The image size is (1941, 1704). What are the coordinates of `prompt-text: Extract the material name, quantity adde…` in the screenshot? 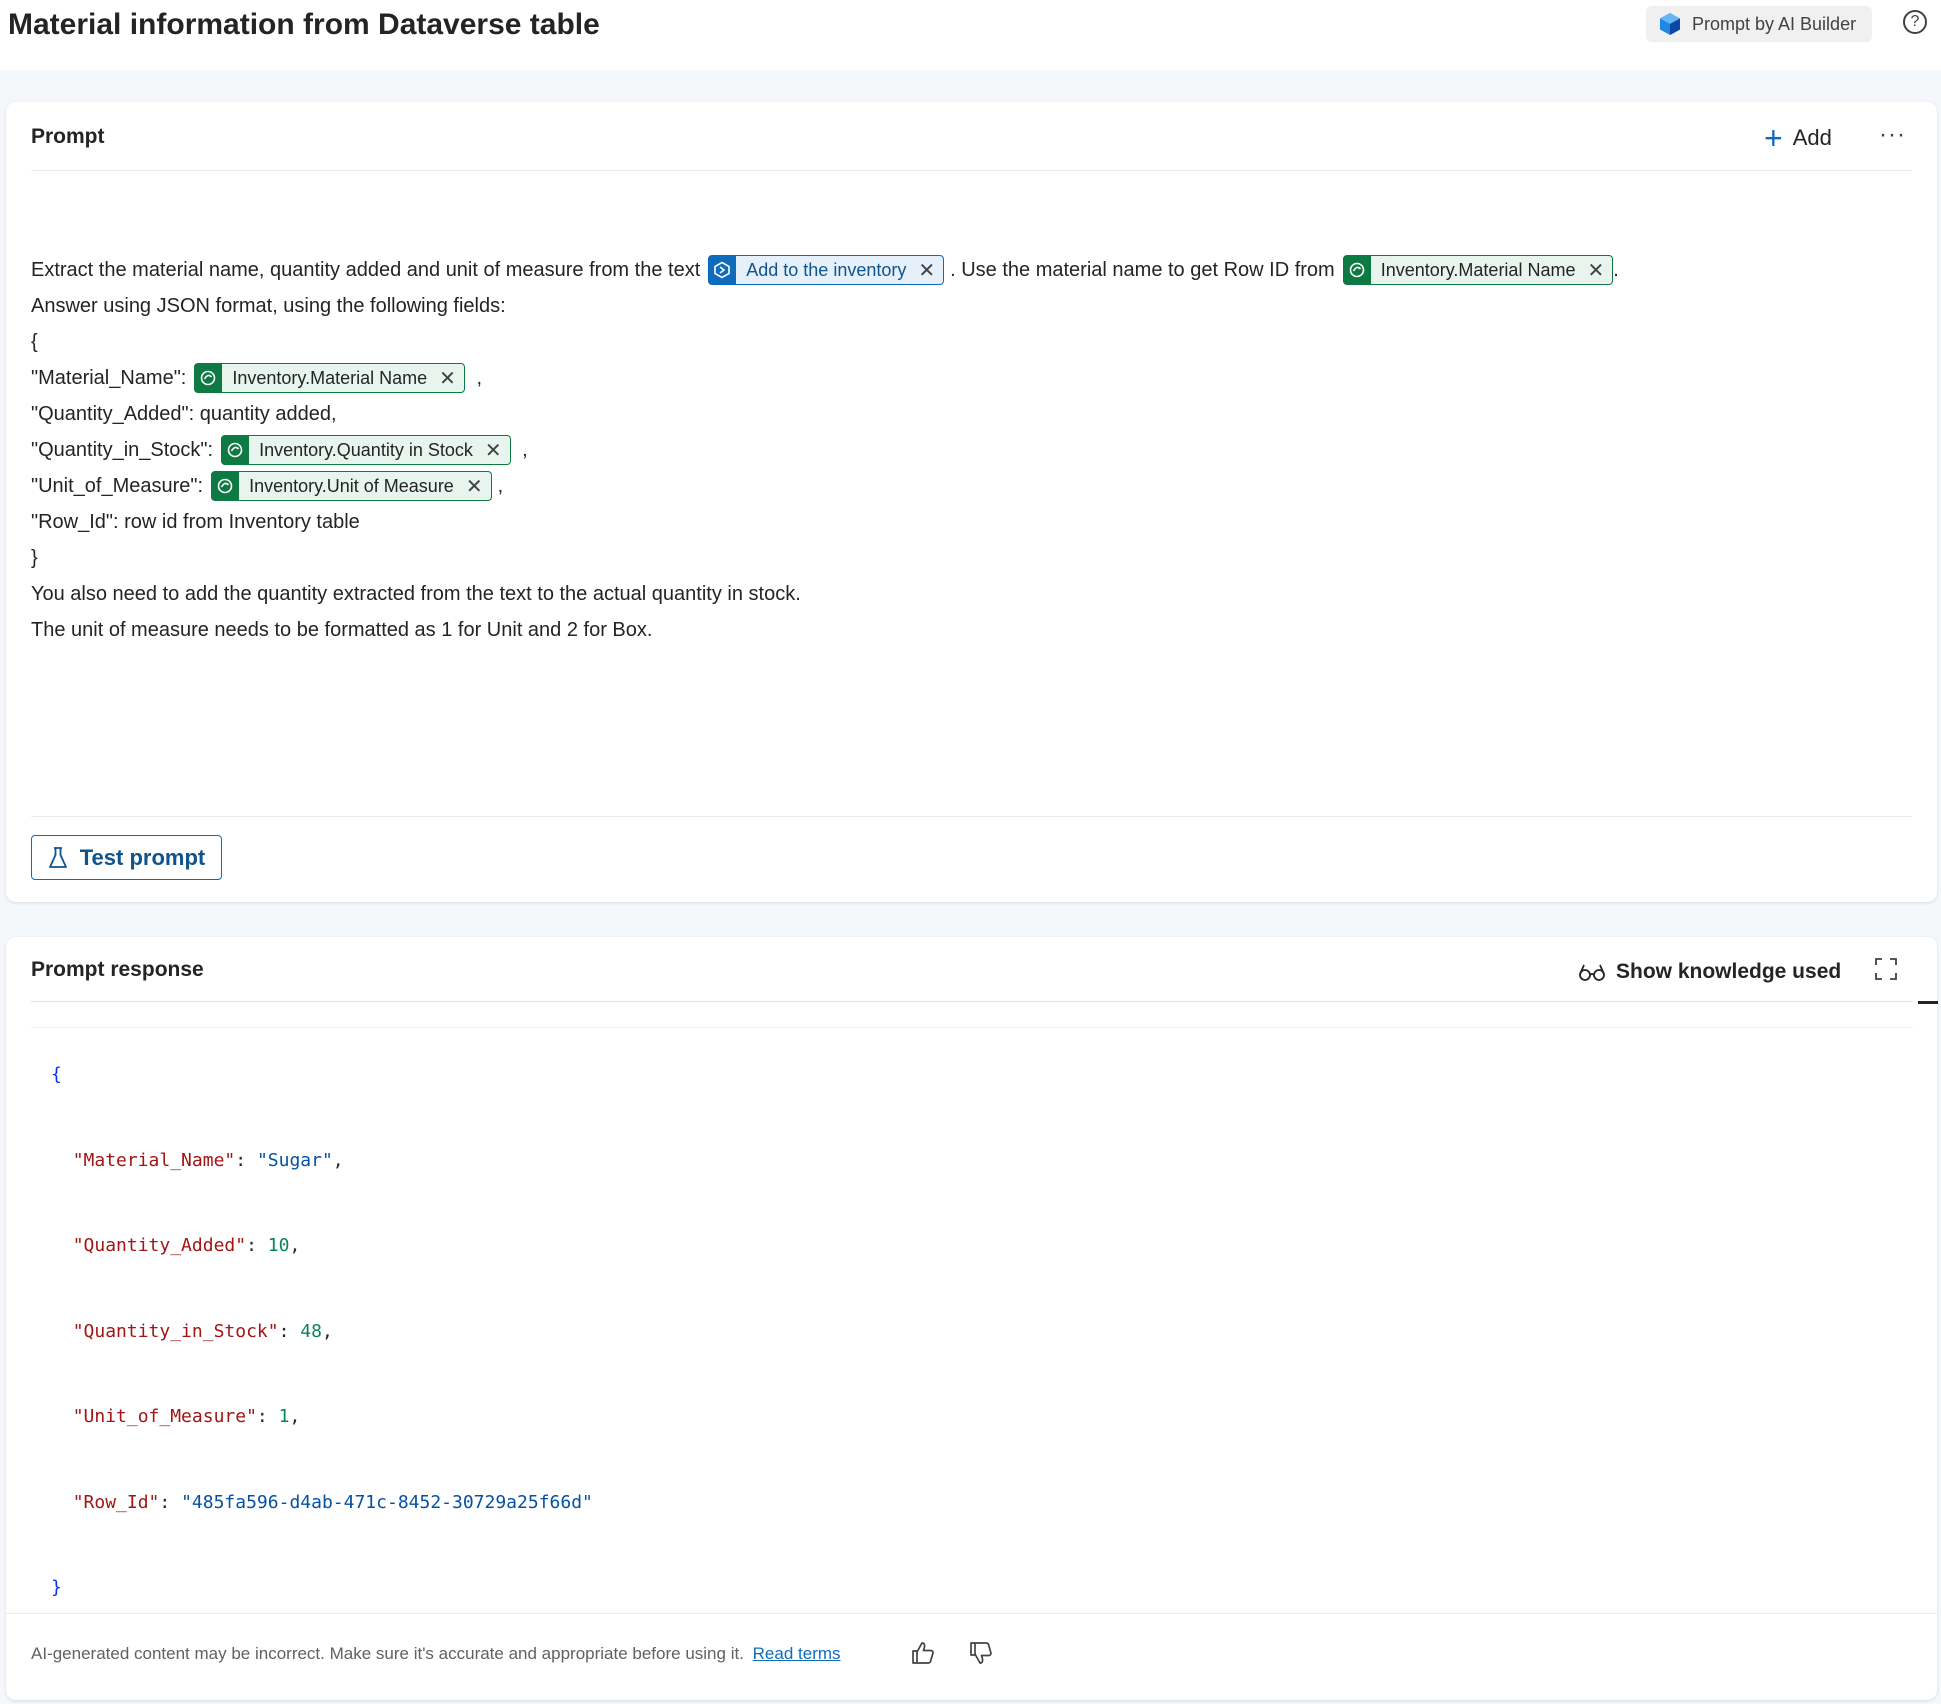 It's located at (366, 269).